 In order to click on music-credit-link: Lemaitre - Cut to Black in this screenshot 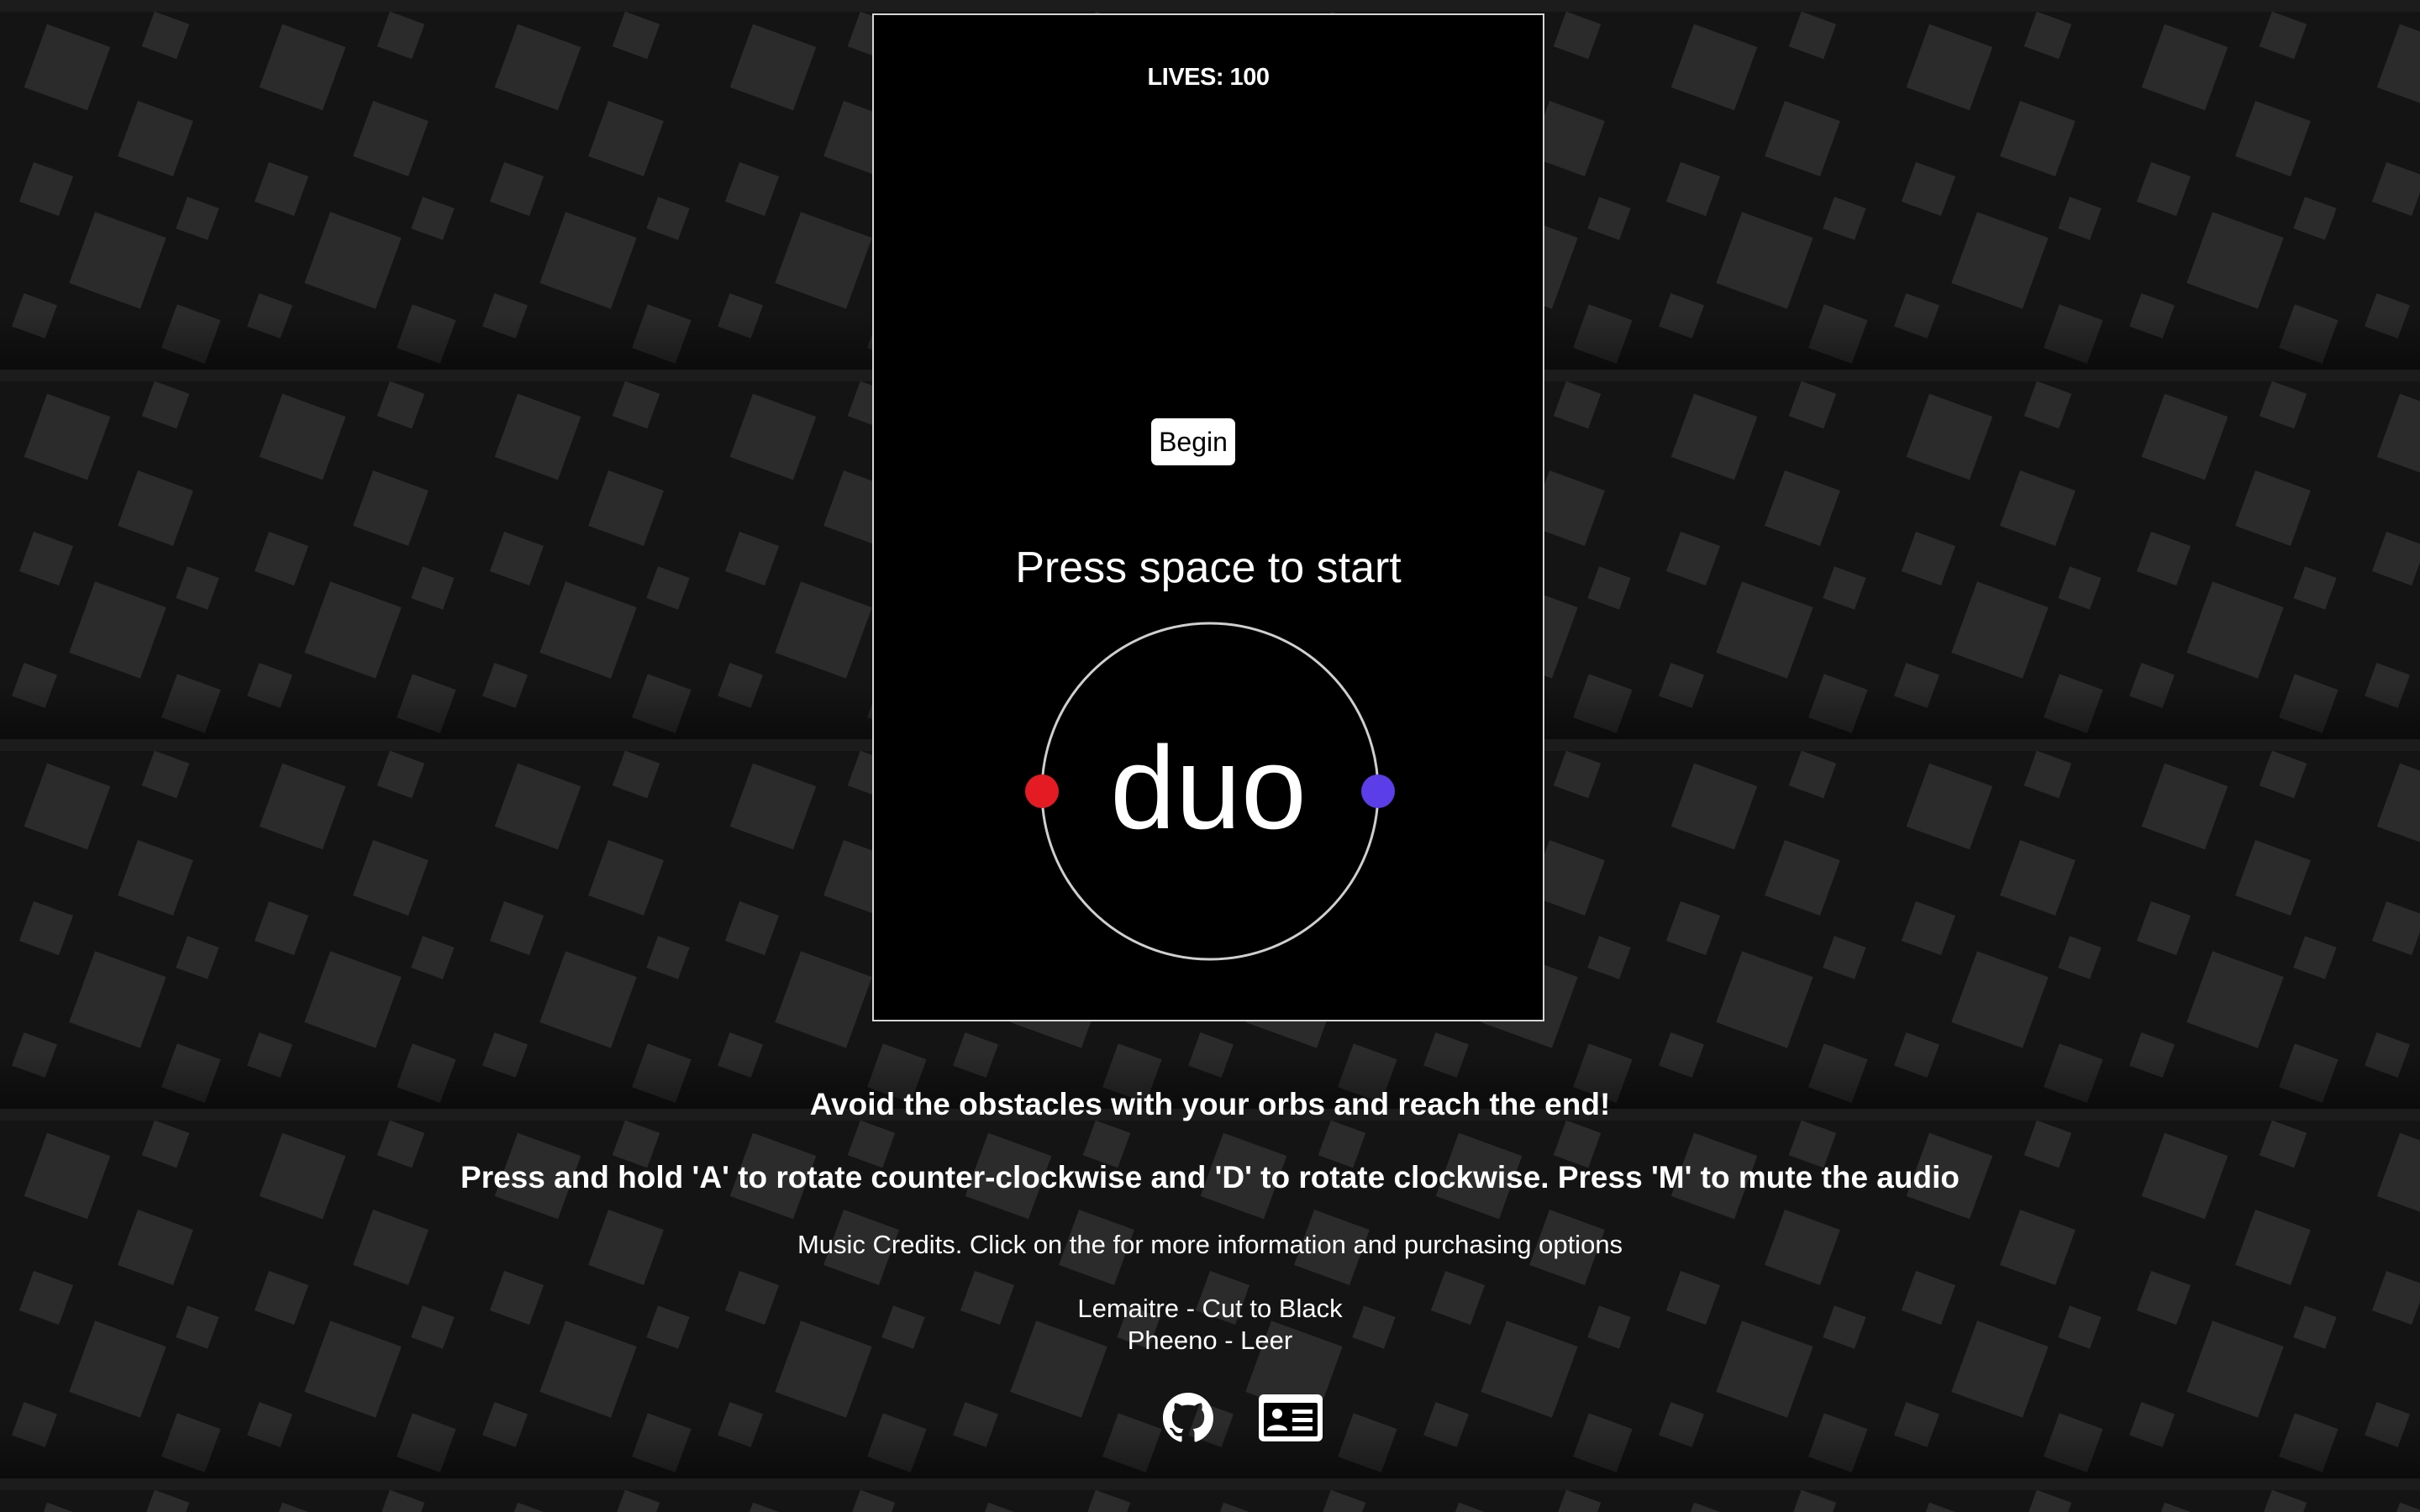, I will do `click(1210, 1309)`.